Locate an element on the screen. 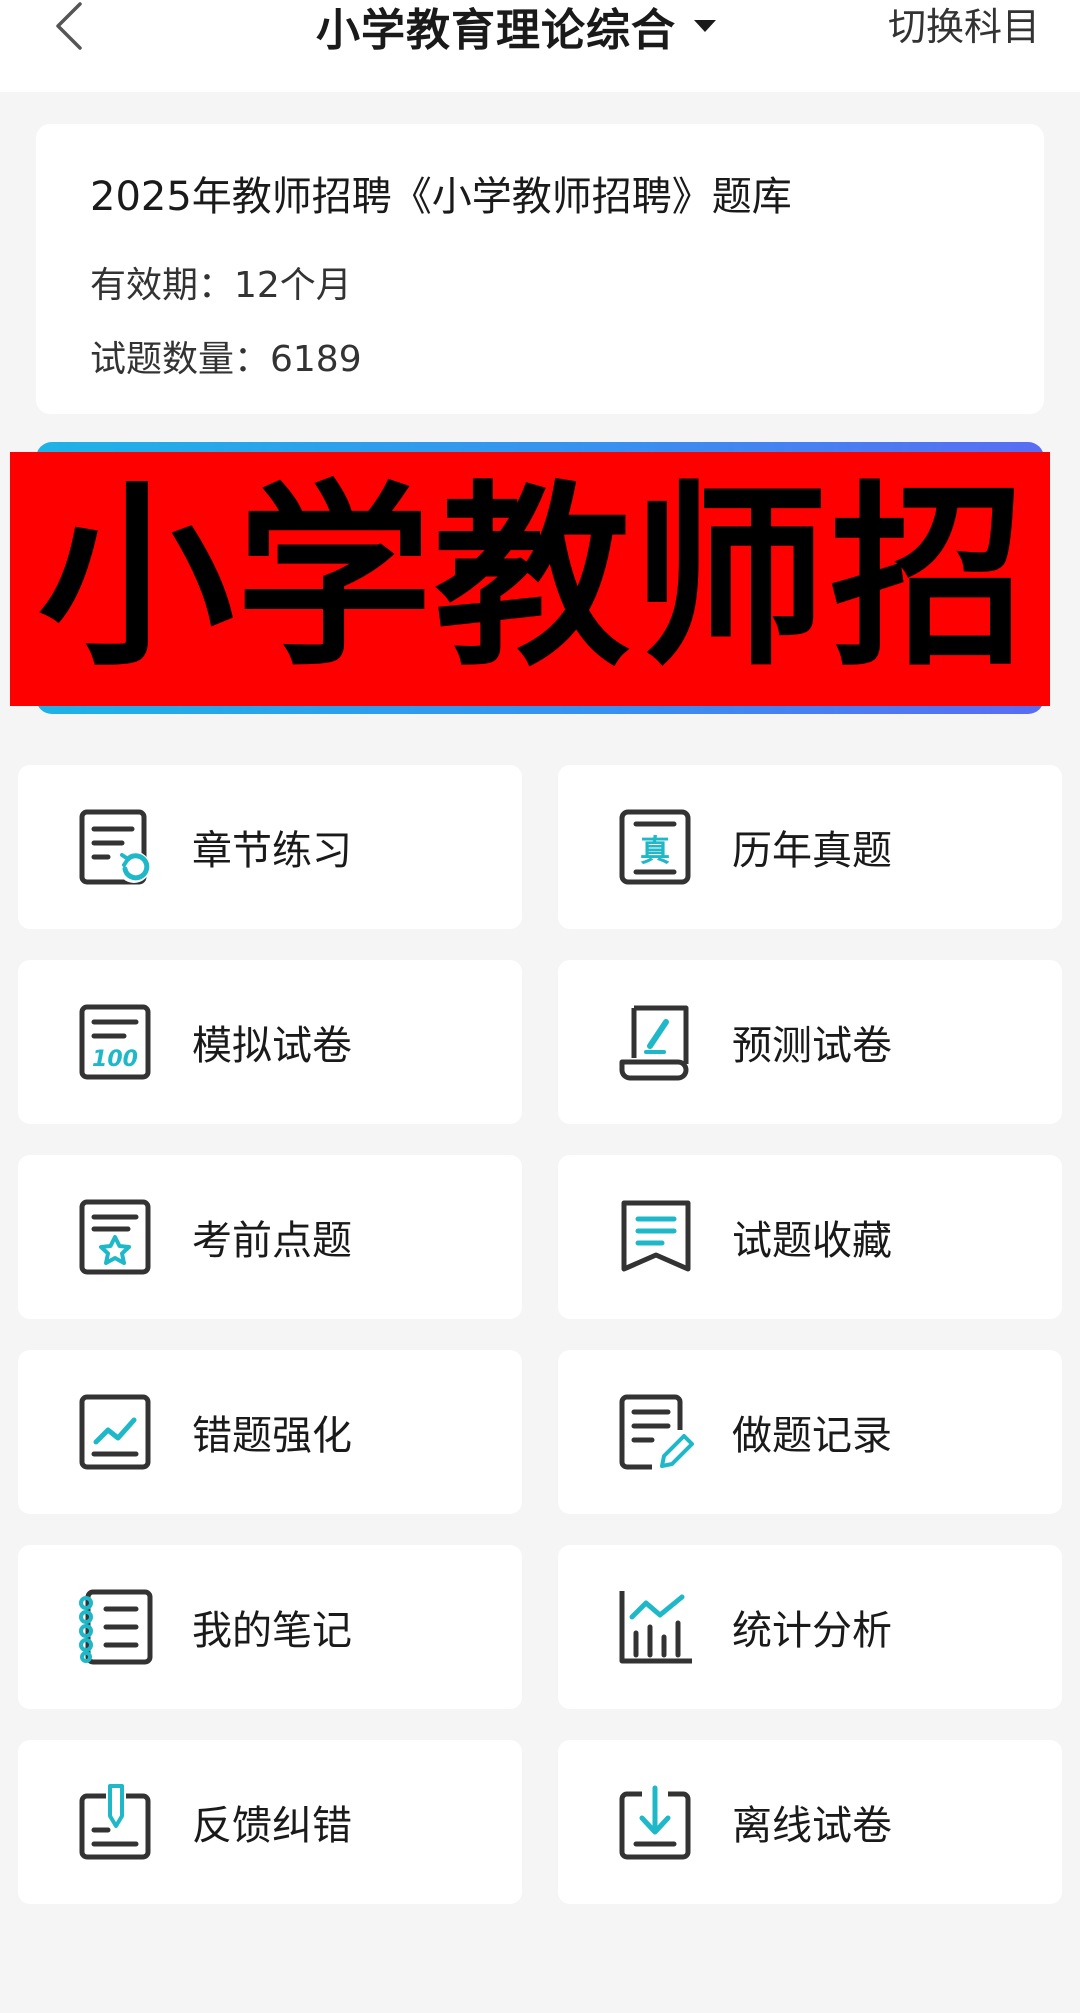 This screenshot has width=1080, height=2013. menu-item-label: 模拟试卷 is located at coordinates (272, 1046).